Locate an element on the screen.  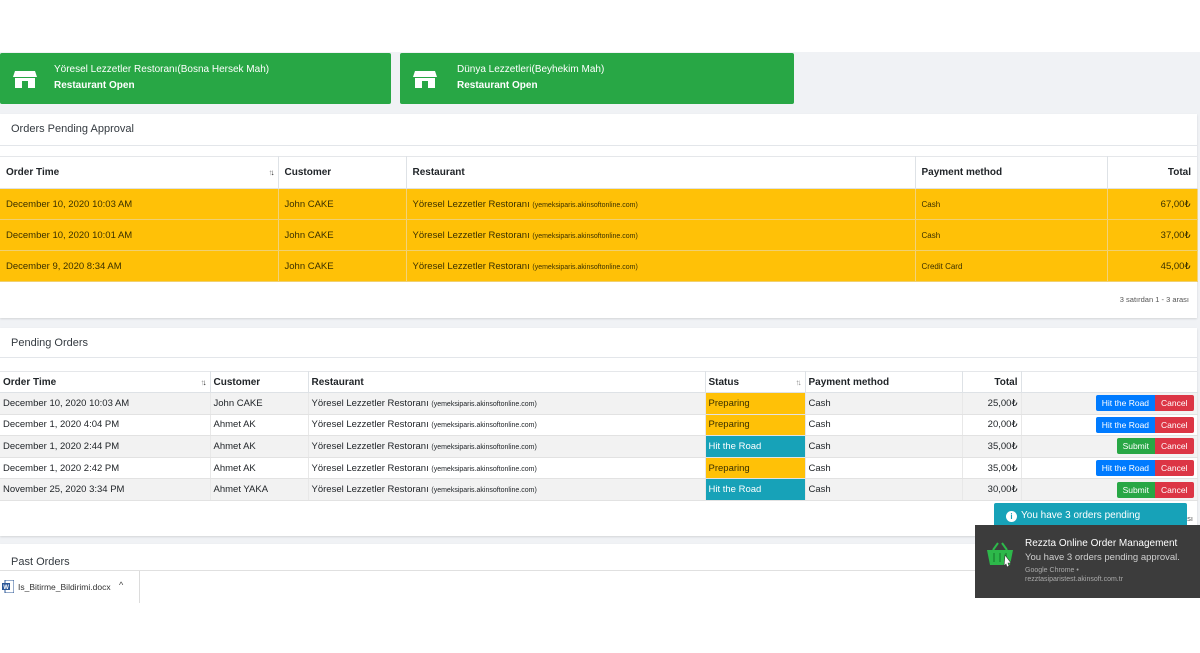
word-file-icon: W is located at coordinates (8, 586).